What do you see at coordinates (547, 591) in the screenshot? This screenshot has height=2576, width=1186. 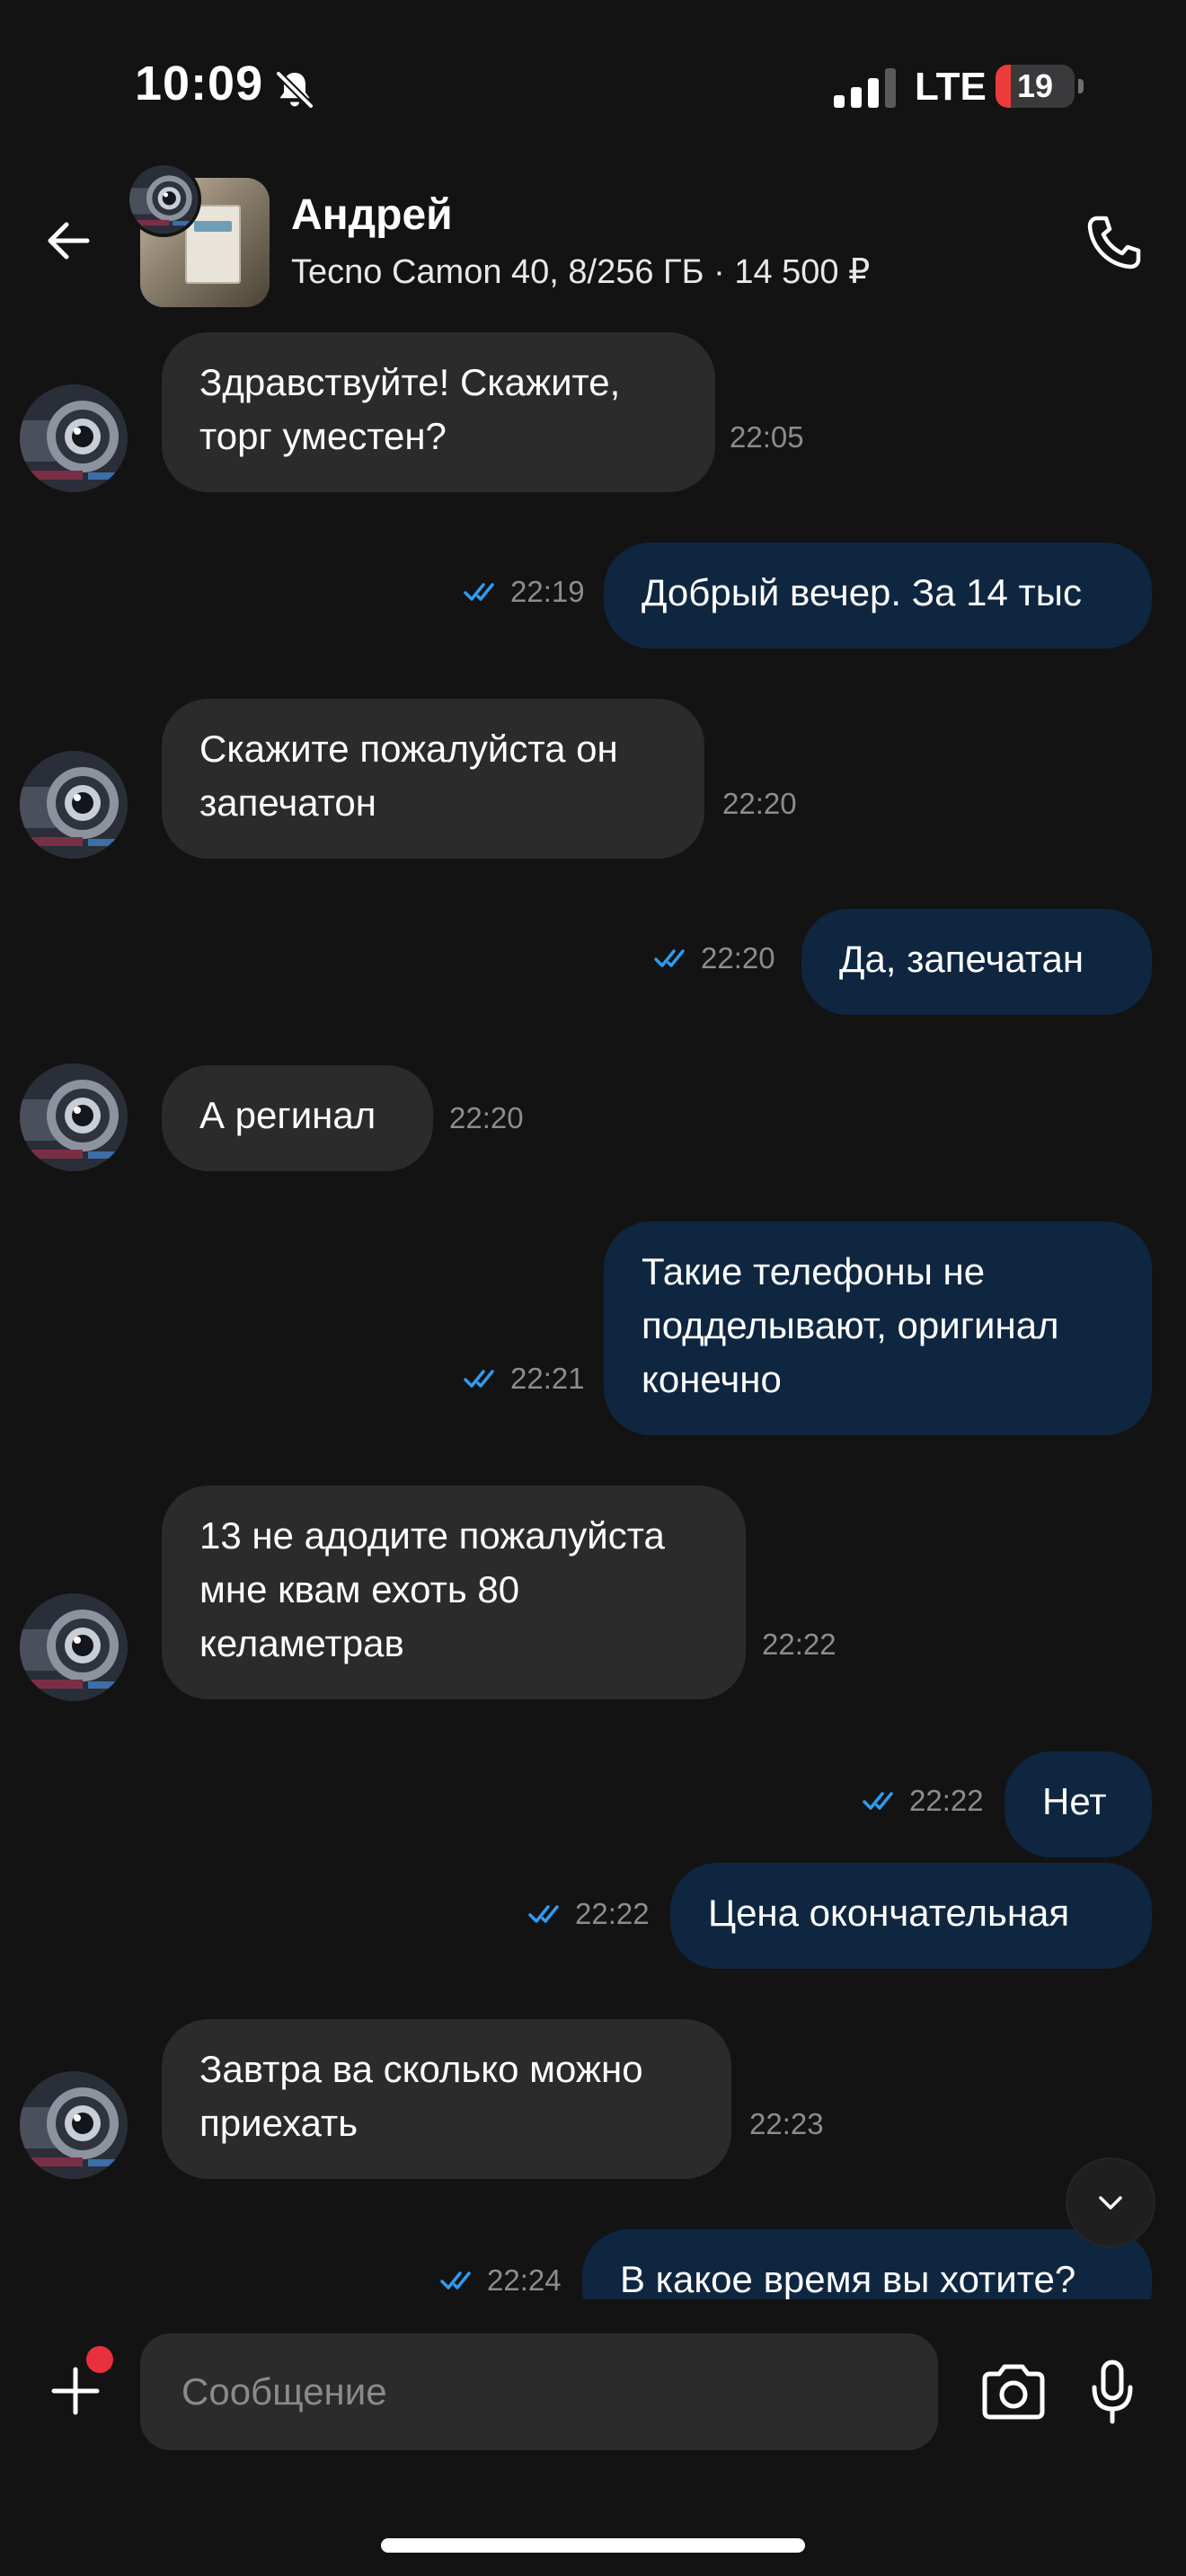 I see `message-time-text: 22:19` at bounding box center [547, 591].